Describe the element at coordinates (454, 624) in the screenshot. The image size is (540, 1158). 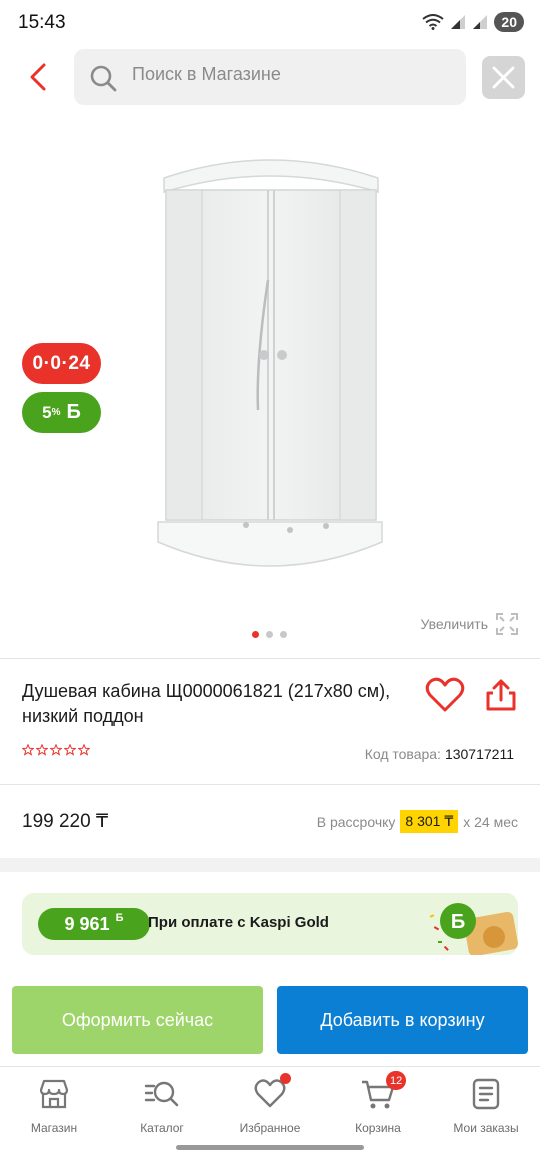
I see `zoom-label: Увеличить` at that location.